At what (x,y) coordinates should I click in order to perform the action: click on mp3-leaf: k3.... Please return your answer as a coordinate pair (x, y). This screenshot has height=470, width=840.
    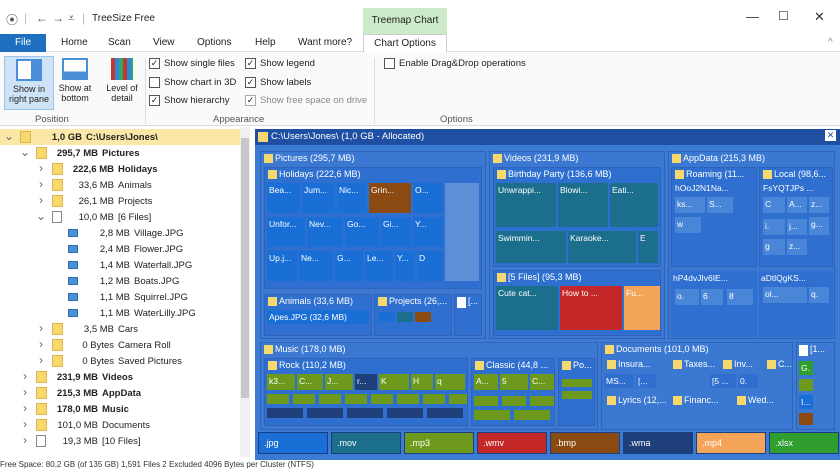
    Looking at the image, I should click on (281, 382).